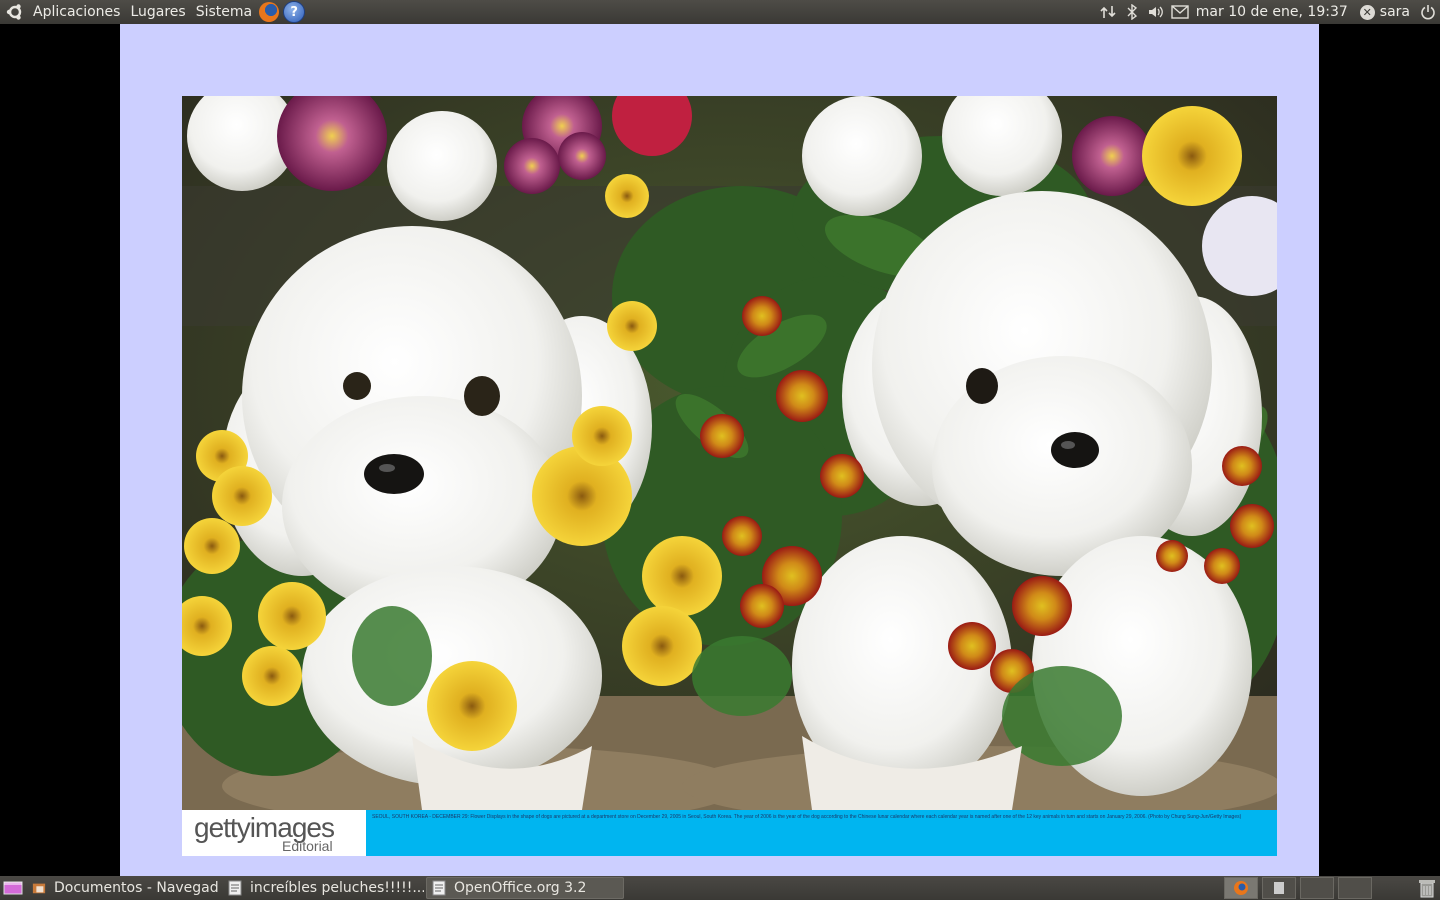  What do you see at coordinates (39, 888) in the screenshot?
I see `folder-icon` at bounding box center [39, 888].